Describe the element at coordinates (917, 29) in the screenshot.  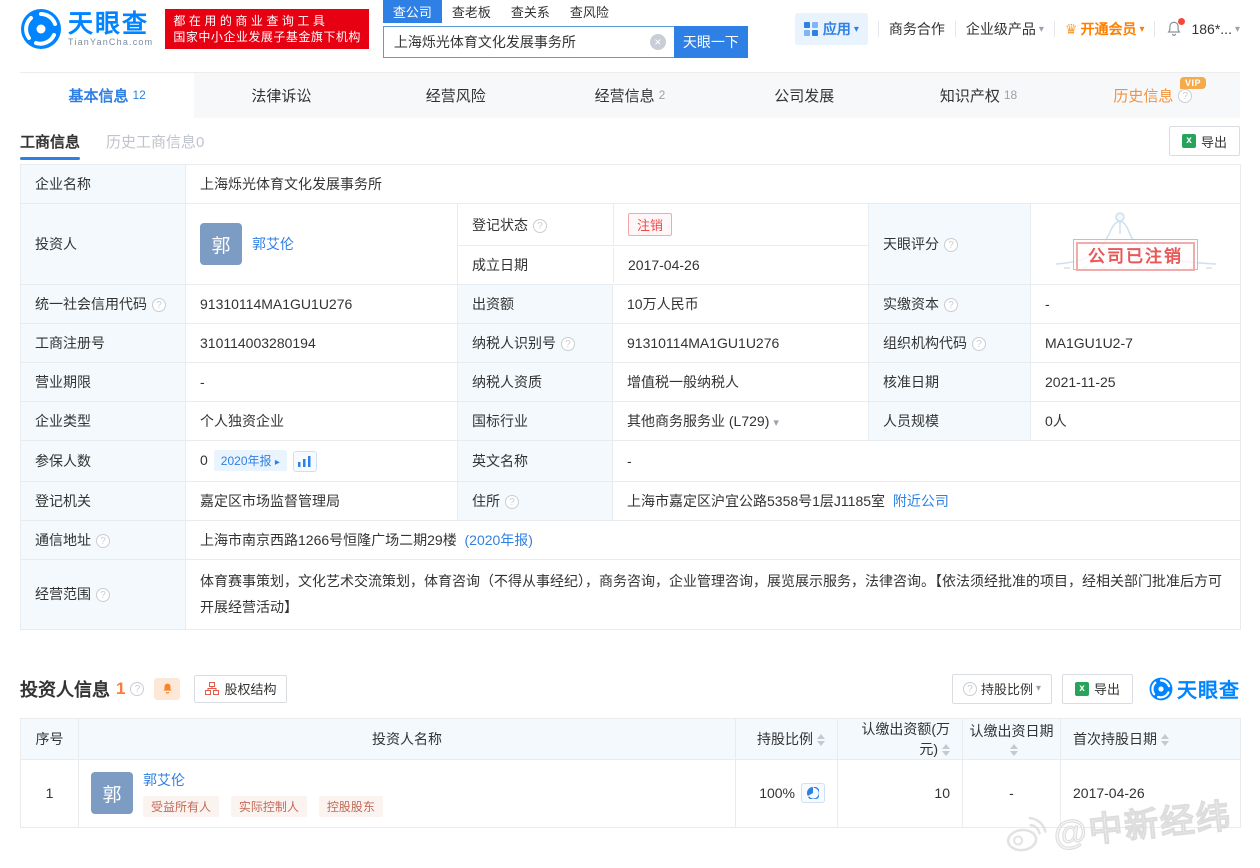
I see `nav-business-cooperation: 商务合作` at that location.